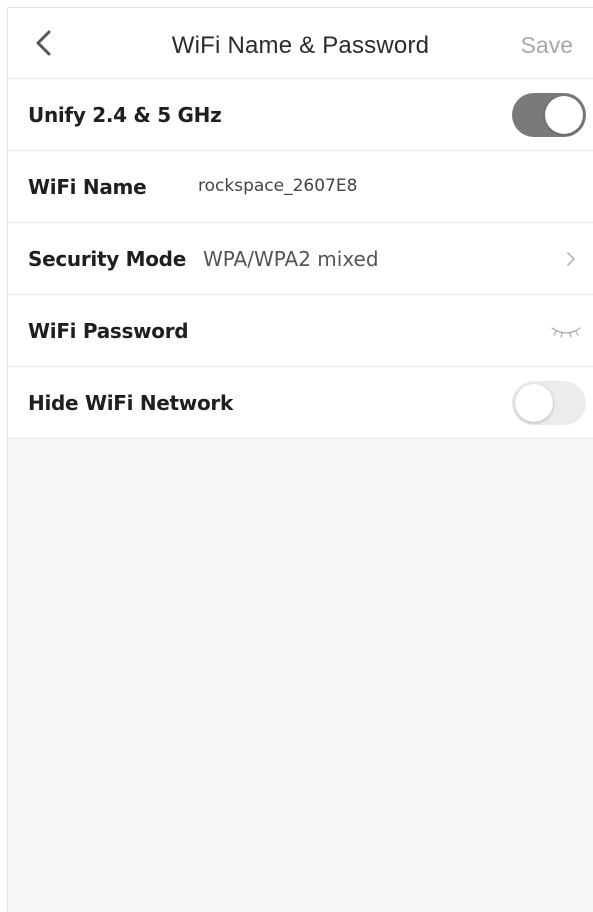 The height and width of the screenshot is (912, 593). What do you see at coordinates (108, 331) in the screenshot?
I see `wifi-password-label: WiFi Password` at bounding box center [108, 331].